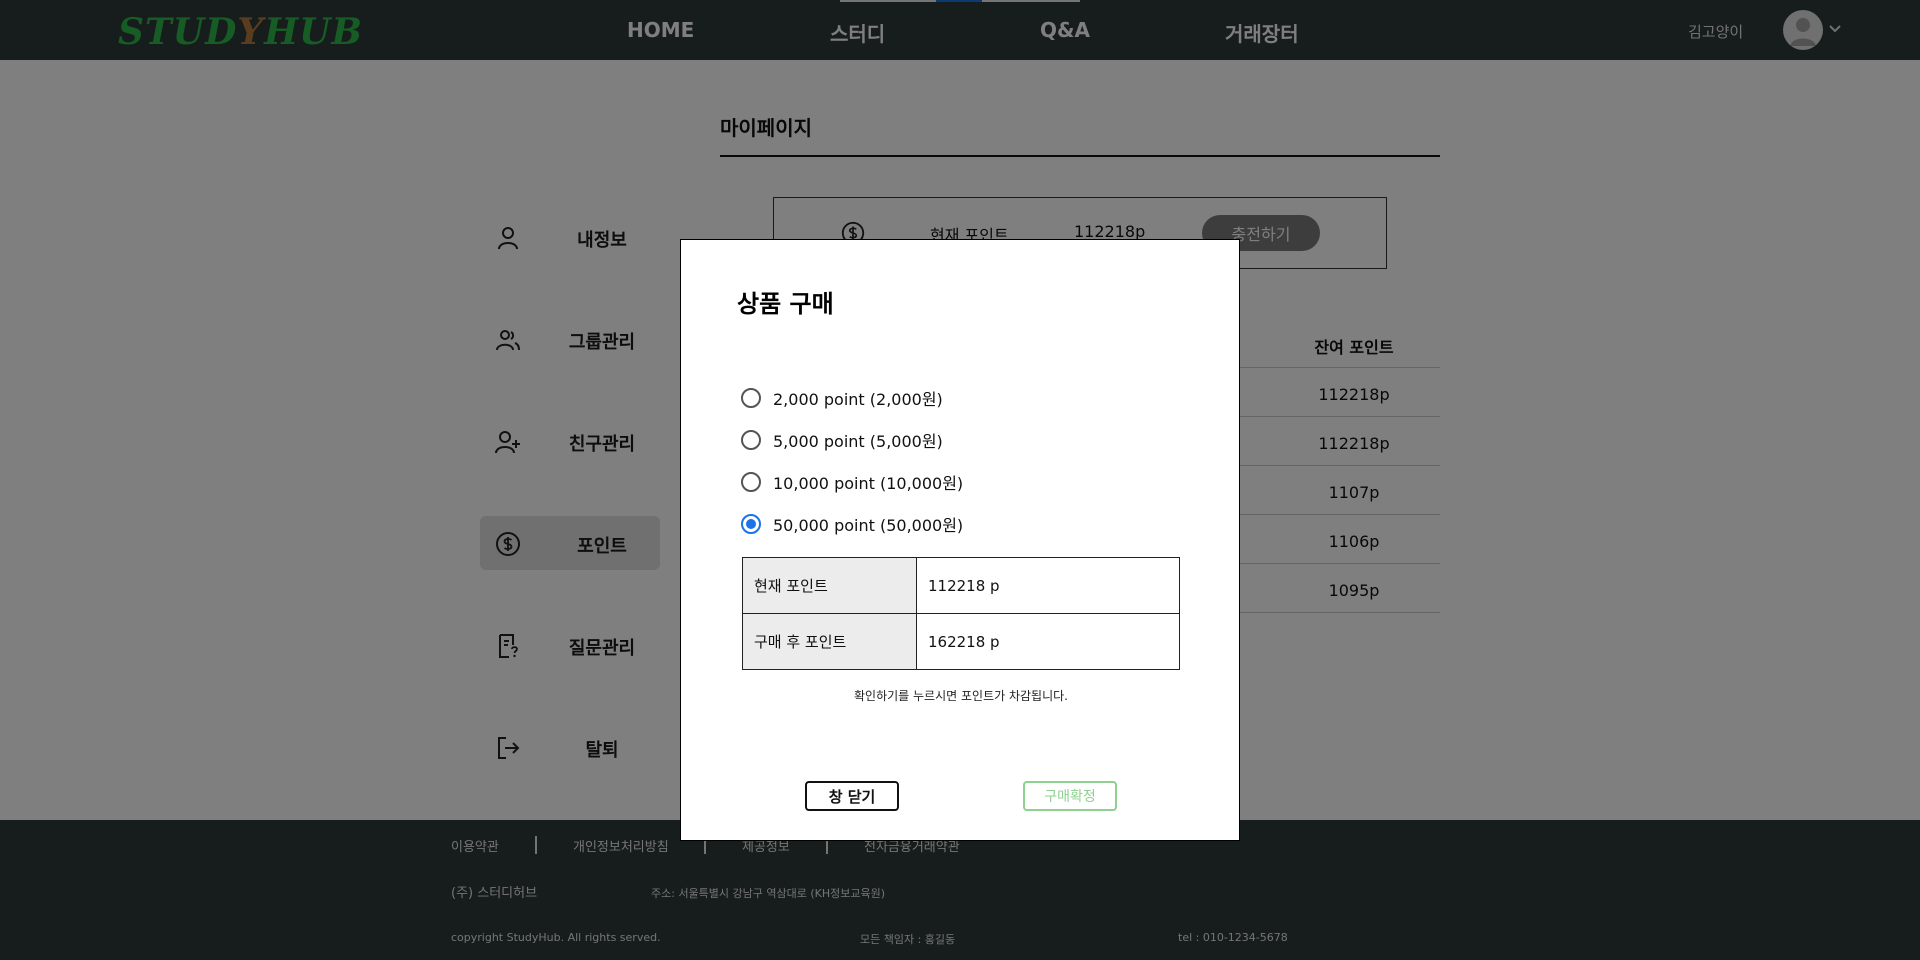 This screenshot has height=960, width=1920. Describe the element at coordinates (1070, 796) in the screenshot. I see `confirm-purchase-button: 구매확정` at that location.